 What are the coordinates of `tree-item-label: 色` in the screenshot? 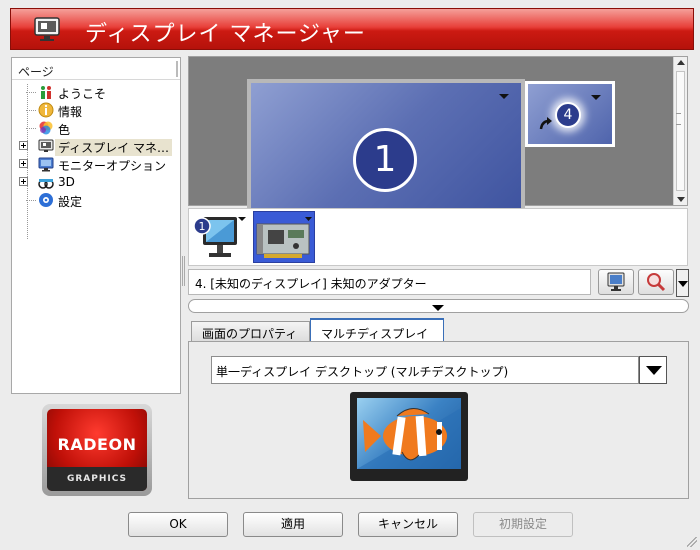 It's located at (64, 130).